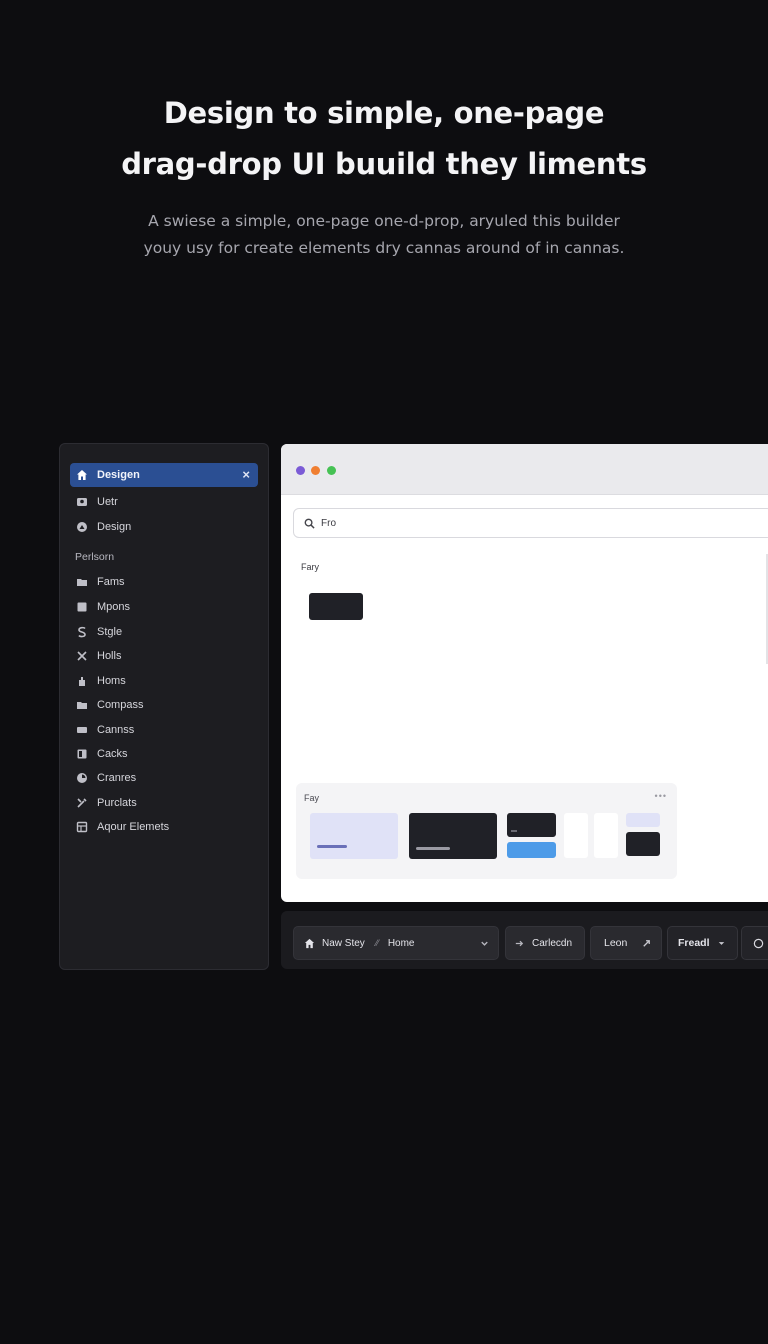 The height and width of the screenshot is (1344, 768). I want to click on bottom-toolbar: Naw Stey ⁄⁄ Home Carlecdn Leon Freadl, so click(524, 940).